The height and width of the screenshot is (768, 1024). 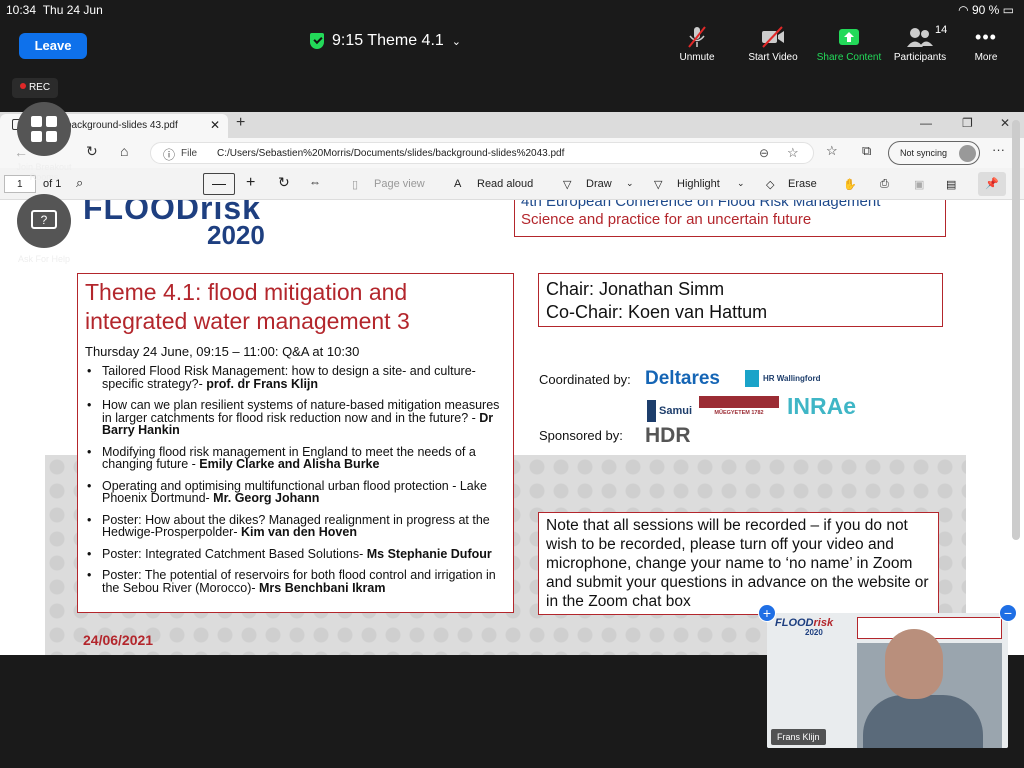 I want to click on share-screen-icon, so click(x=849, y=37).